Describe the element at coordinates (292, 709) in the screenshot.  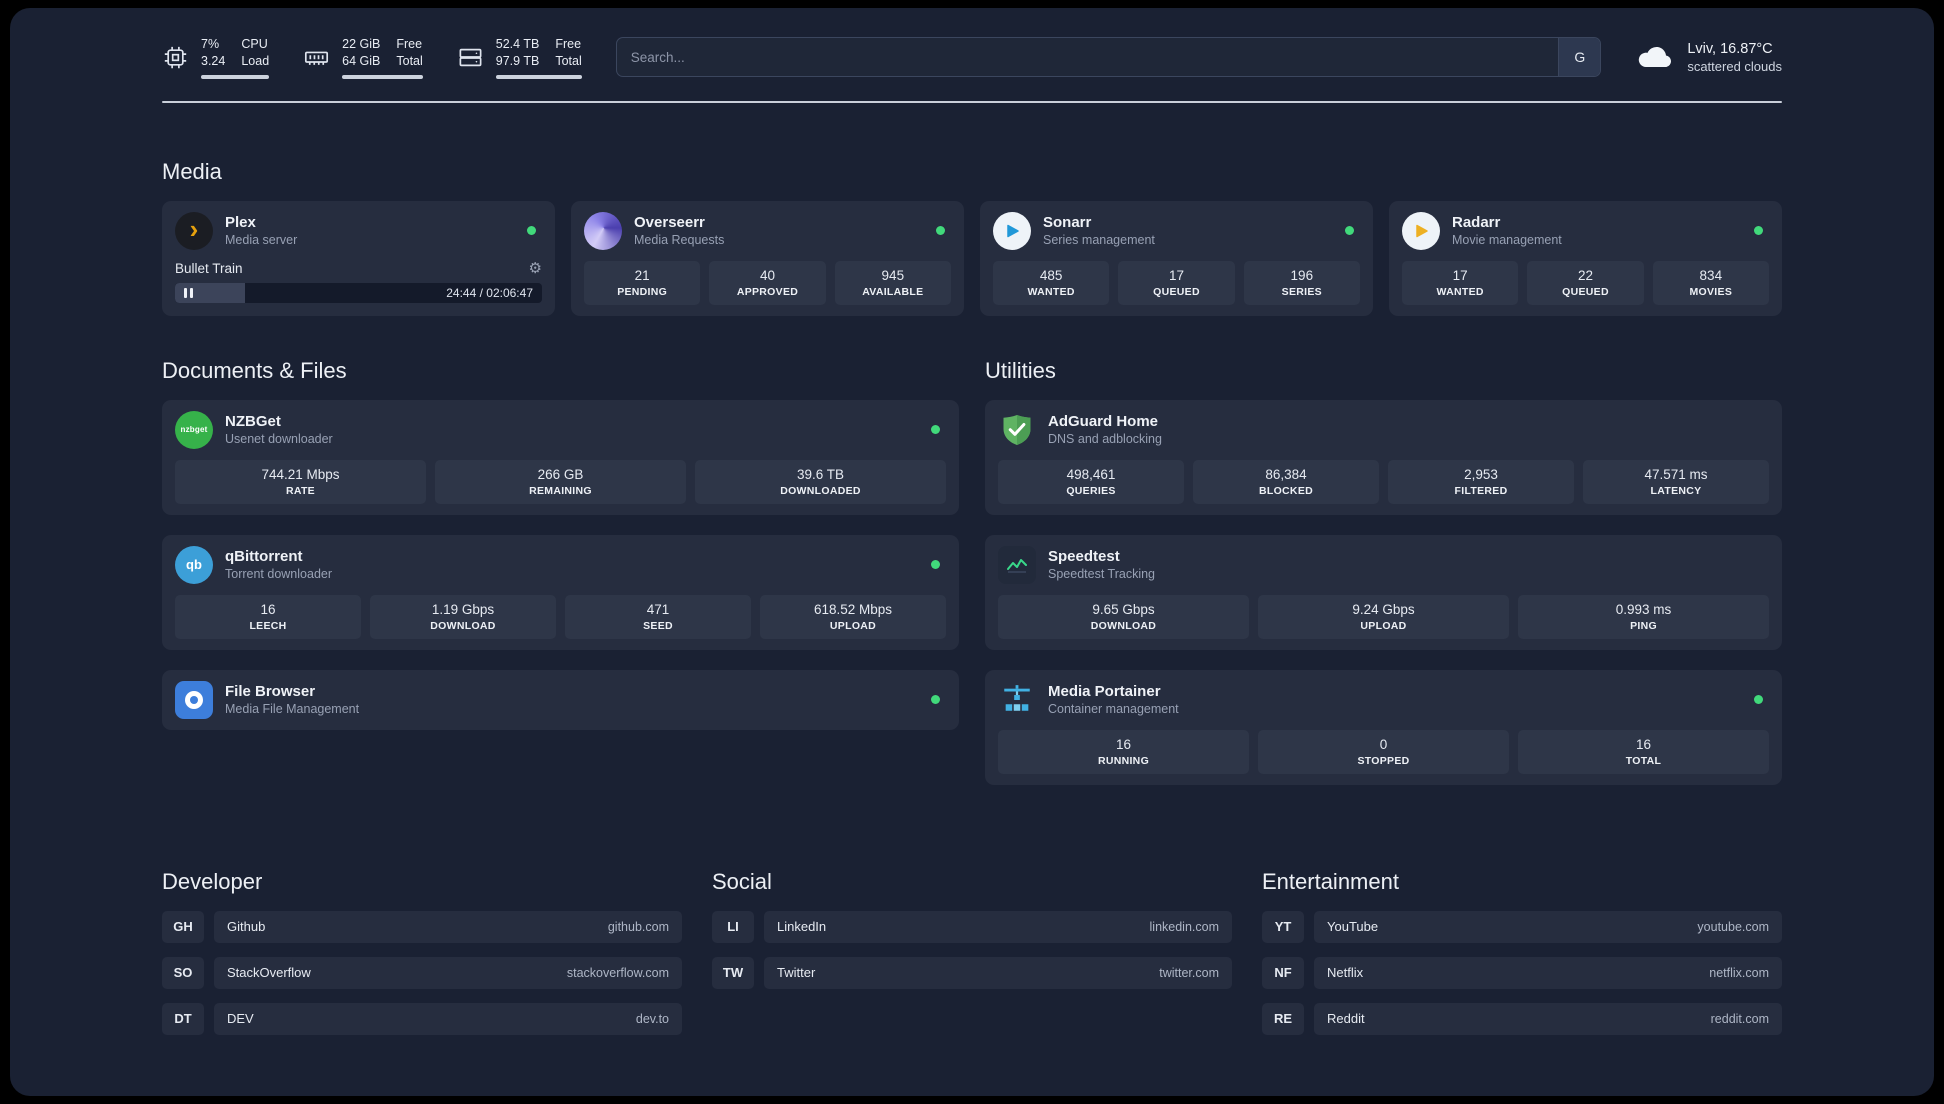
I see `app-subtitle: Media File Management` at that location.